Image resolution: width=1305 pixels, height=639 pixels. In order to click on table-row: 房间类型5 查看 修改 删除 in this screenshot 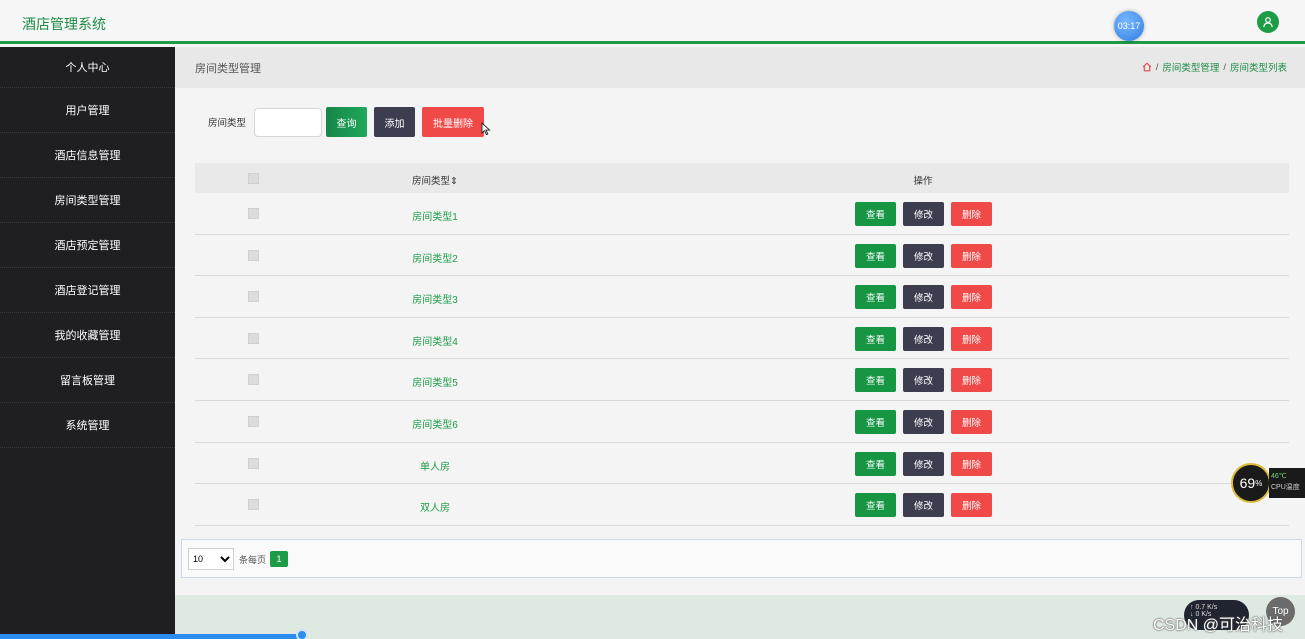, I will do `click(742, 380)`.